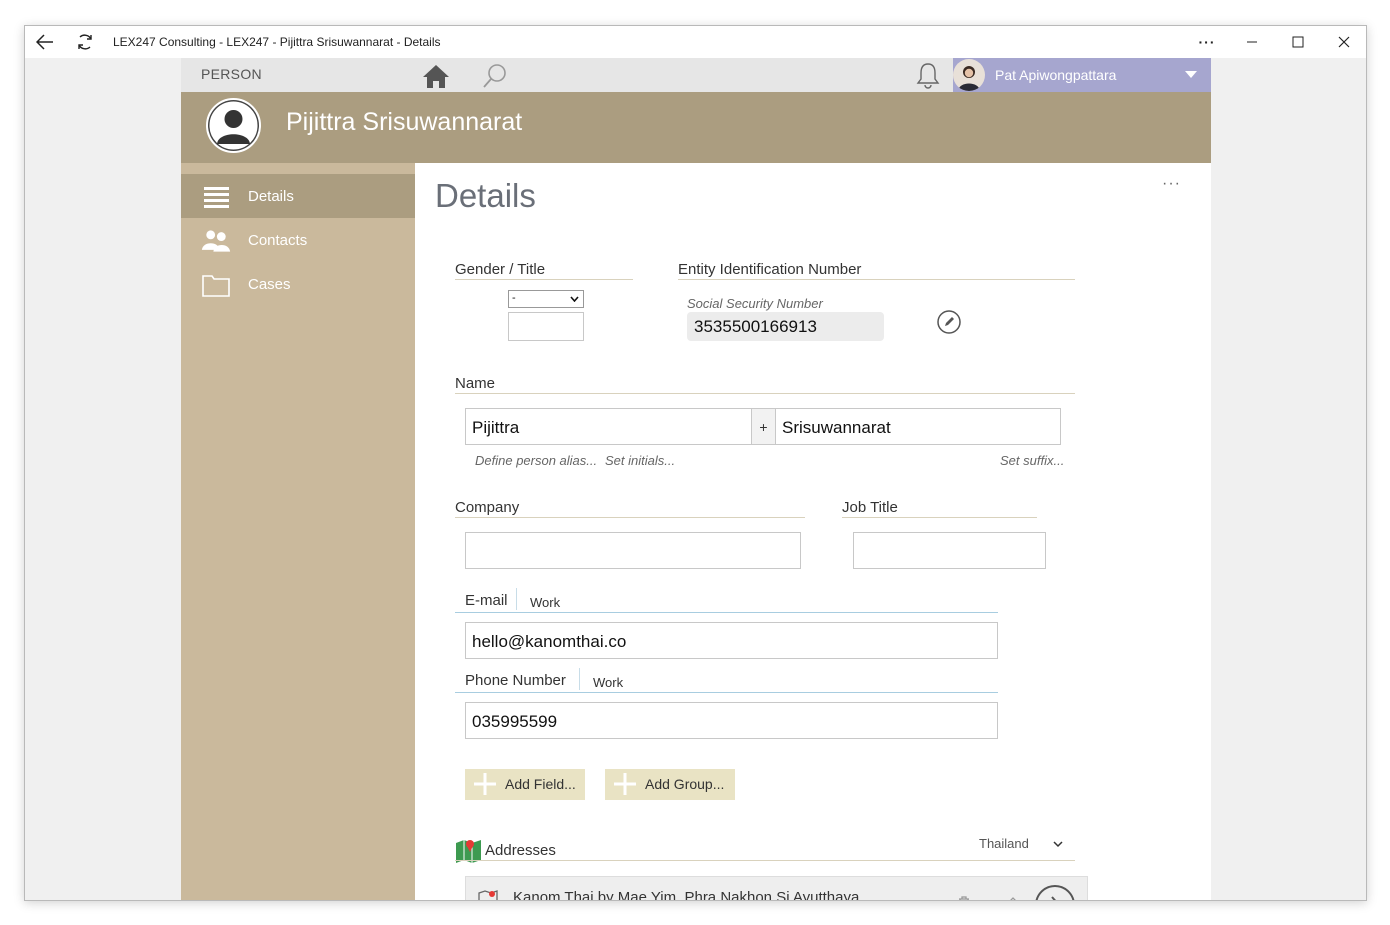 Image resolution: width=1390 pixels, height=925 pixels. What do you see at coordinates (763, 426) in the screenshot?
I see `add-middle-name-button: +` at bounding box center [763, 426].